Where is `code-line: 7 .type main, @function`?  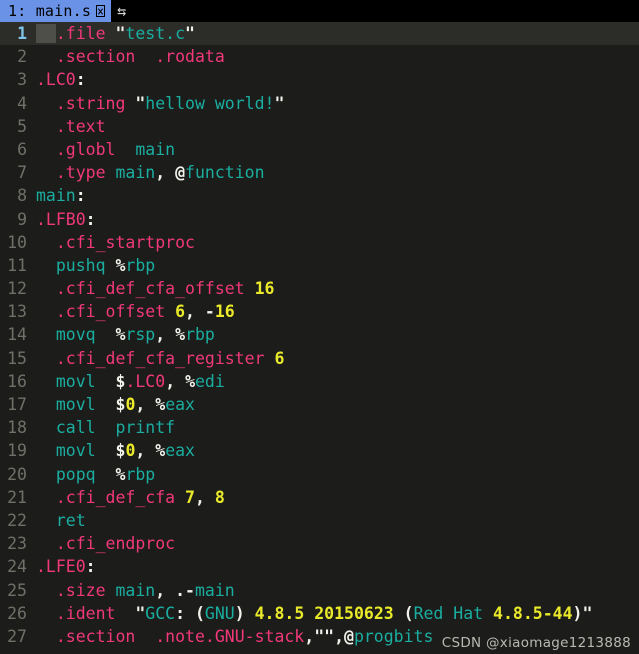 code-line: 7 .type main, @function is located at coordinates (319, 172).